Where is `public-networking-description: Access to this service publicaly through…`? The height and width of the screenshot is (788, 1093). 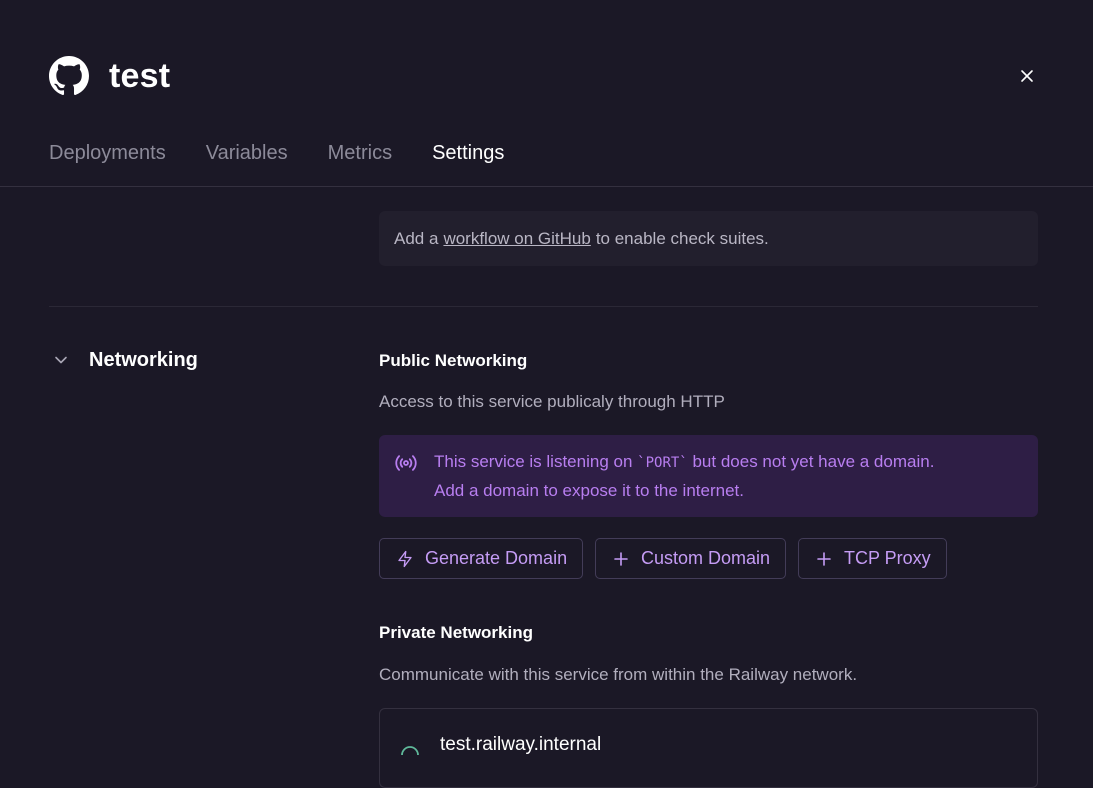 public-networking-description: Access to this service publicaly through… is located at coordinates (552, 401).